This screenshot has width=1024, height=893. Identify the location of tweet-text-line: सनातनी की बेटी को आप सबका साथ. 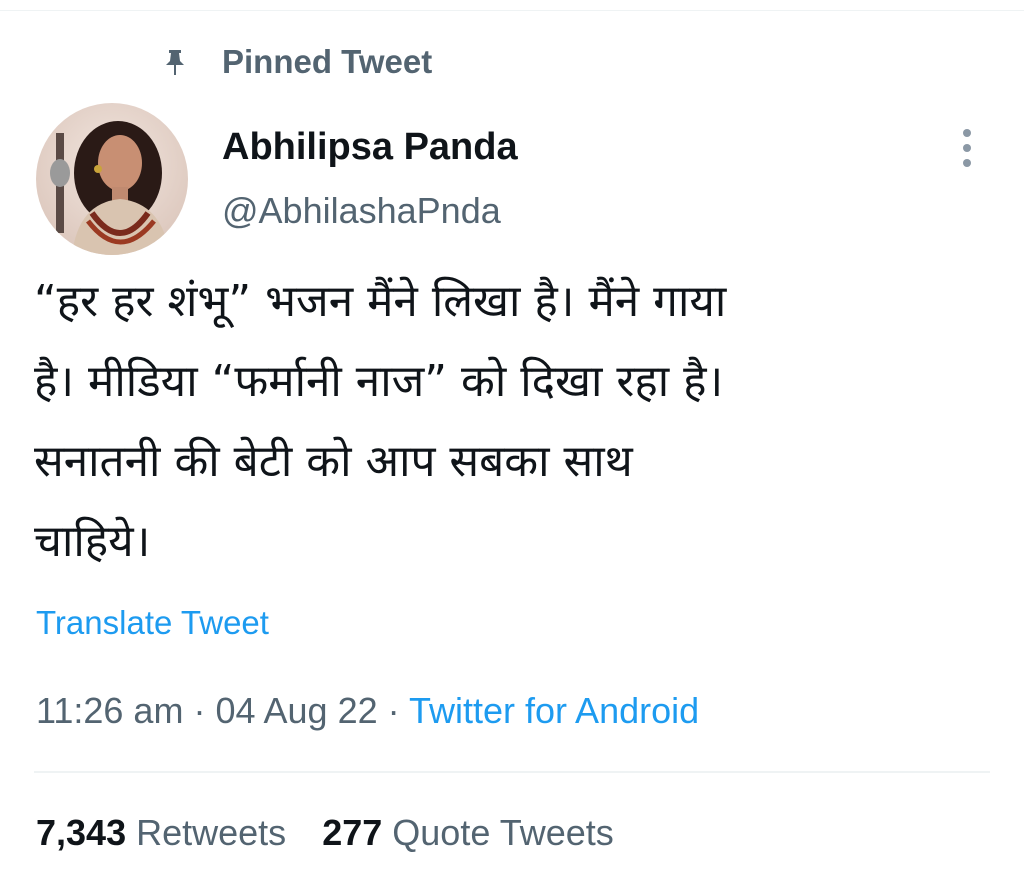
(333, 461).